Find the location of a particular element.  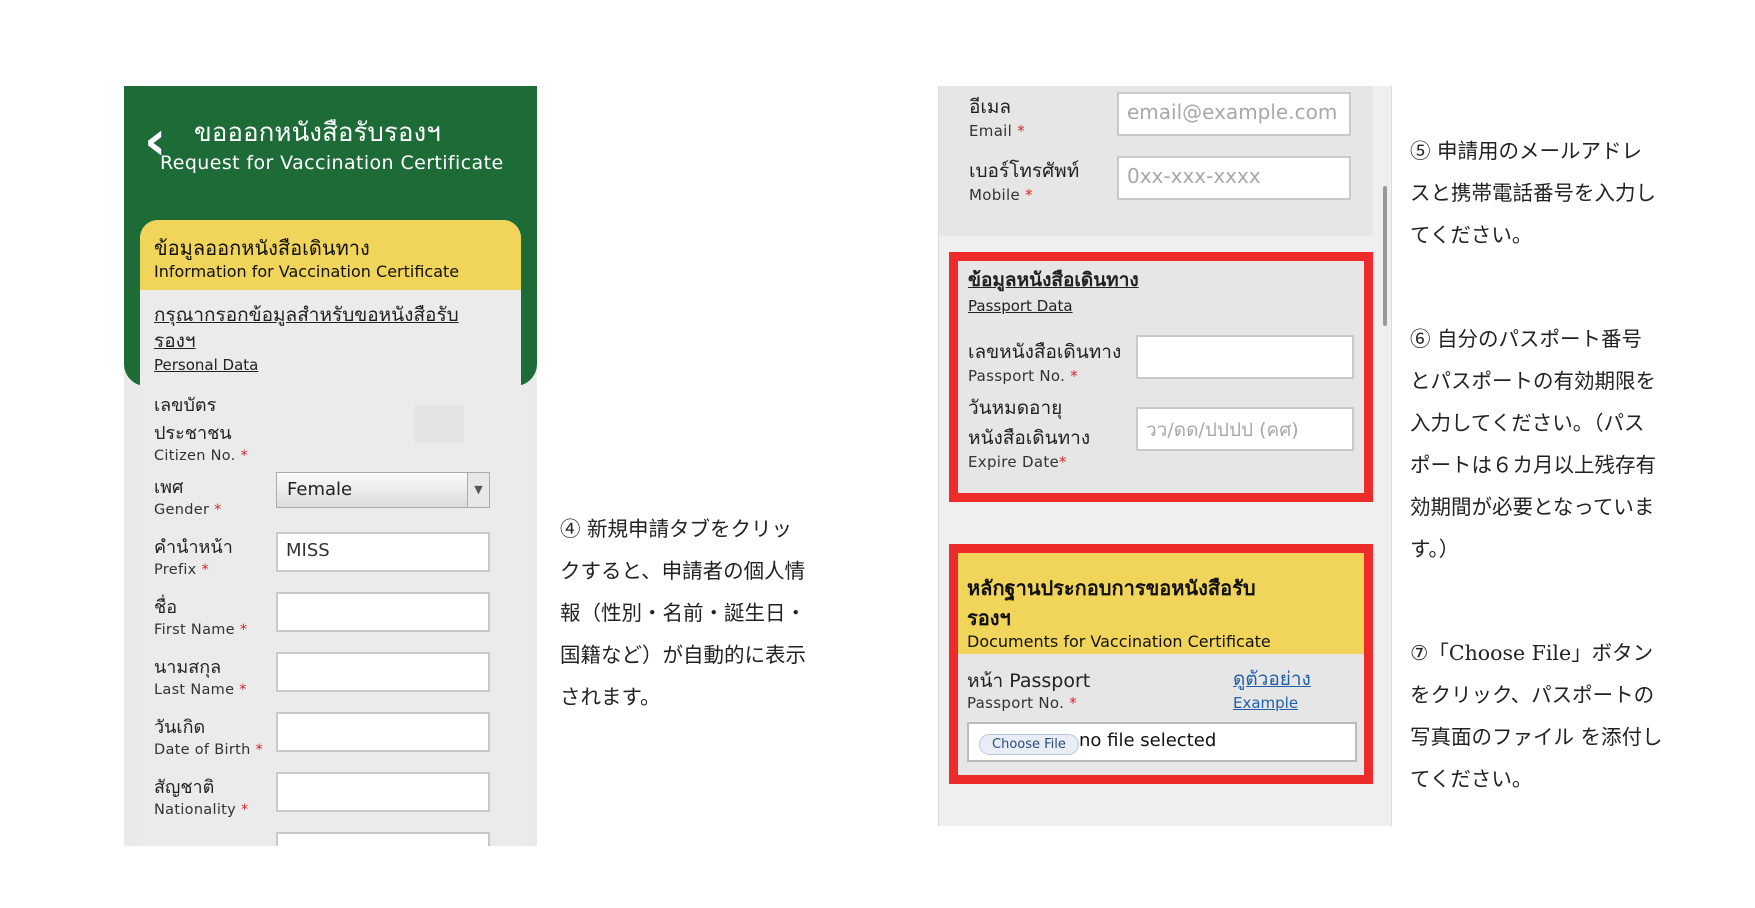

note-7-line: をクリック、パスポートの is located at coordinates (1532, 695).